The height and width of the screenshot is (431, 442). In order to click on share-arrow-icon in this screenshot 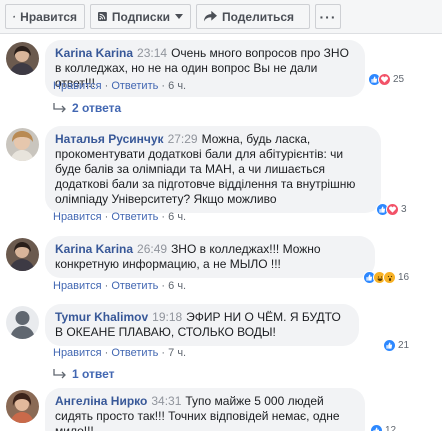, I will do `click(210, 16)`.